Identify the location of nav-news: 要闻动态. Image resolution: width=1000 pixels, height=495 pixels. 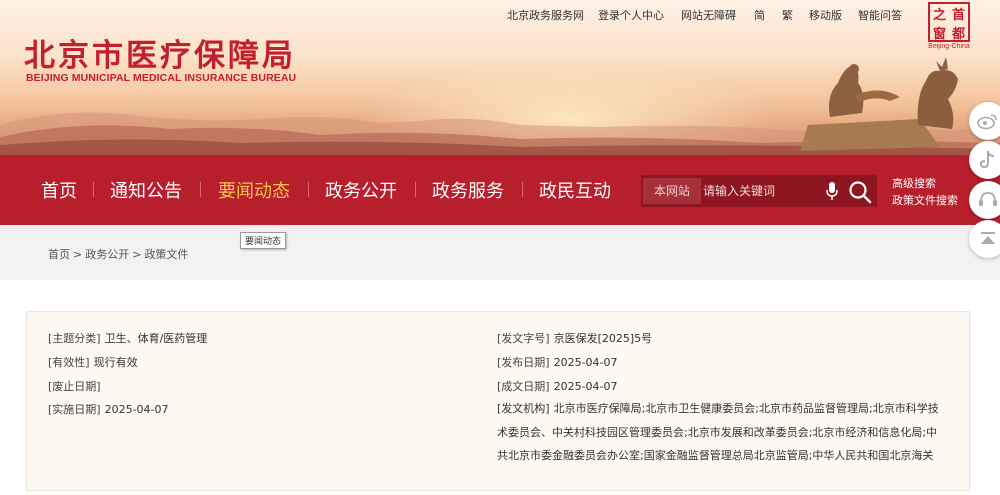
(254, 190).